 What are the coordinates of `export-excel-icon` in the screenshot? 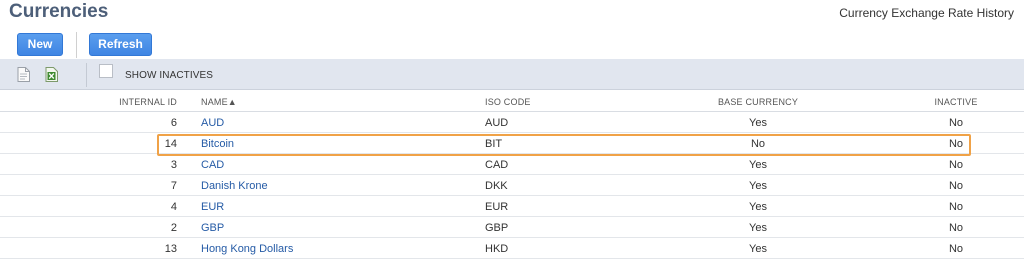 It's located at (51, 74).